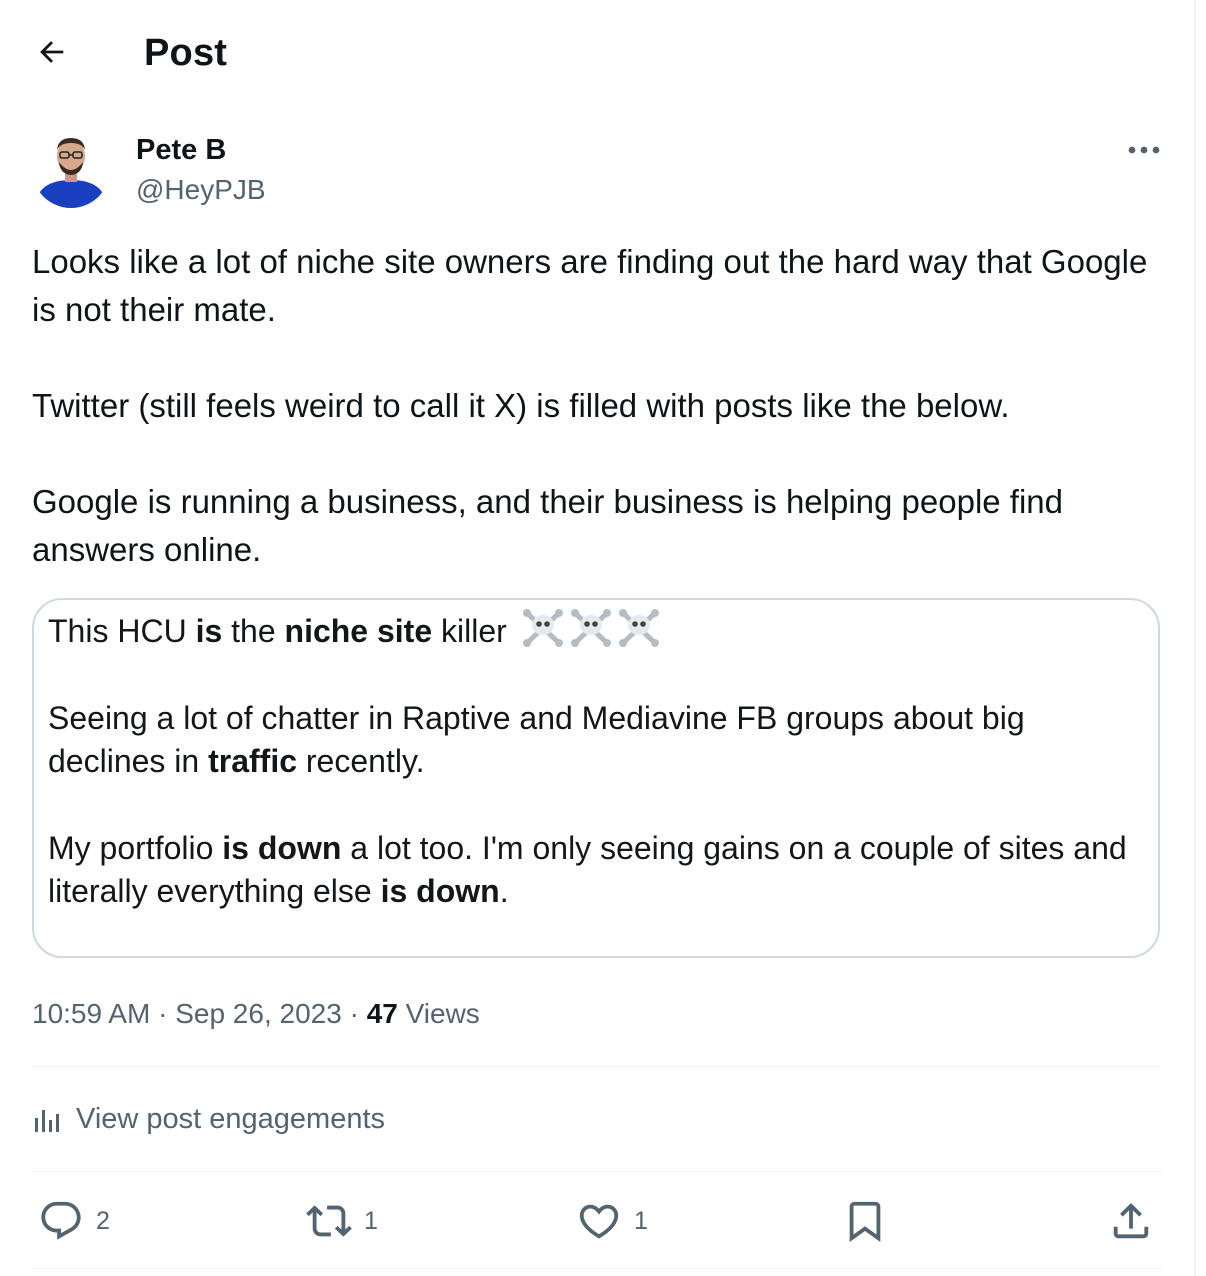  What do you see at coordinates (61, 1220) in the screenshot?
I see `reply-icon` at bounding box center [61, 1220].